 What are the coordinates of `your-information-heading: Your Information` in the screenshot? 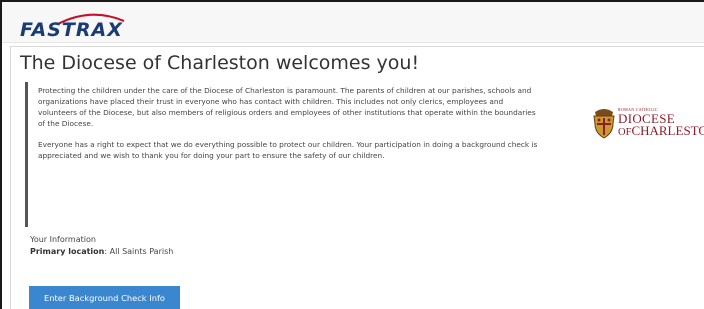 It's located at (63, 239).